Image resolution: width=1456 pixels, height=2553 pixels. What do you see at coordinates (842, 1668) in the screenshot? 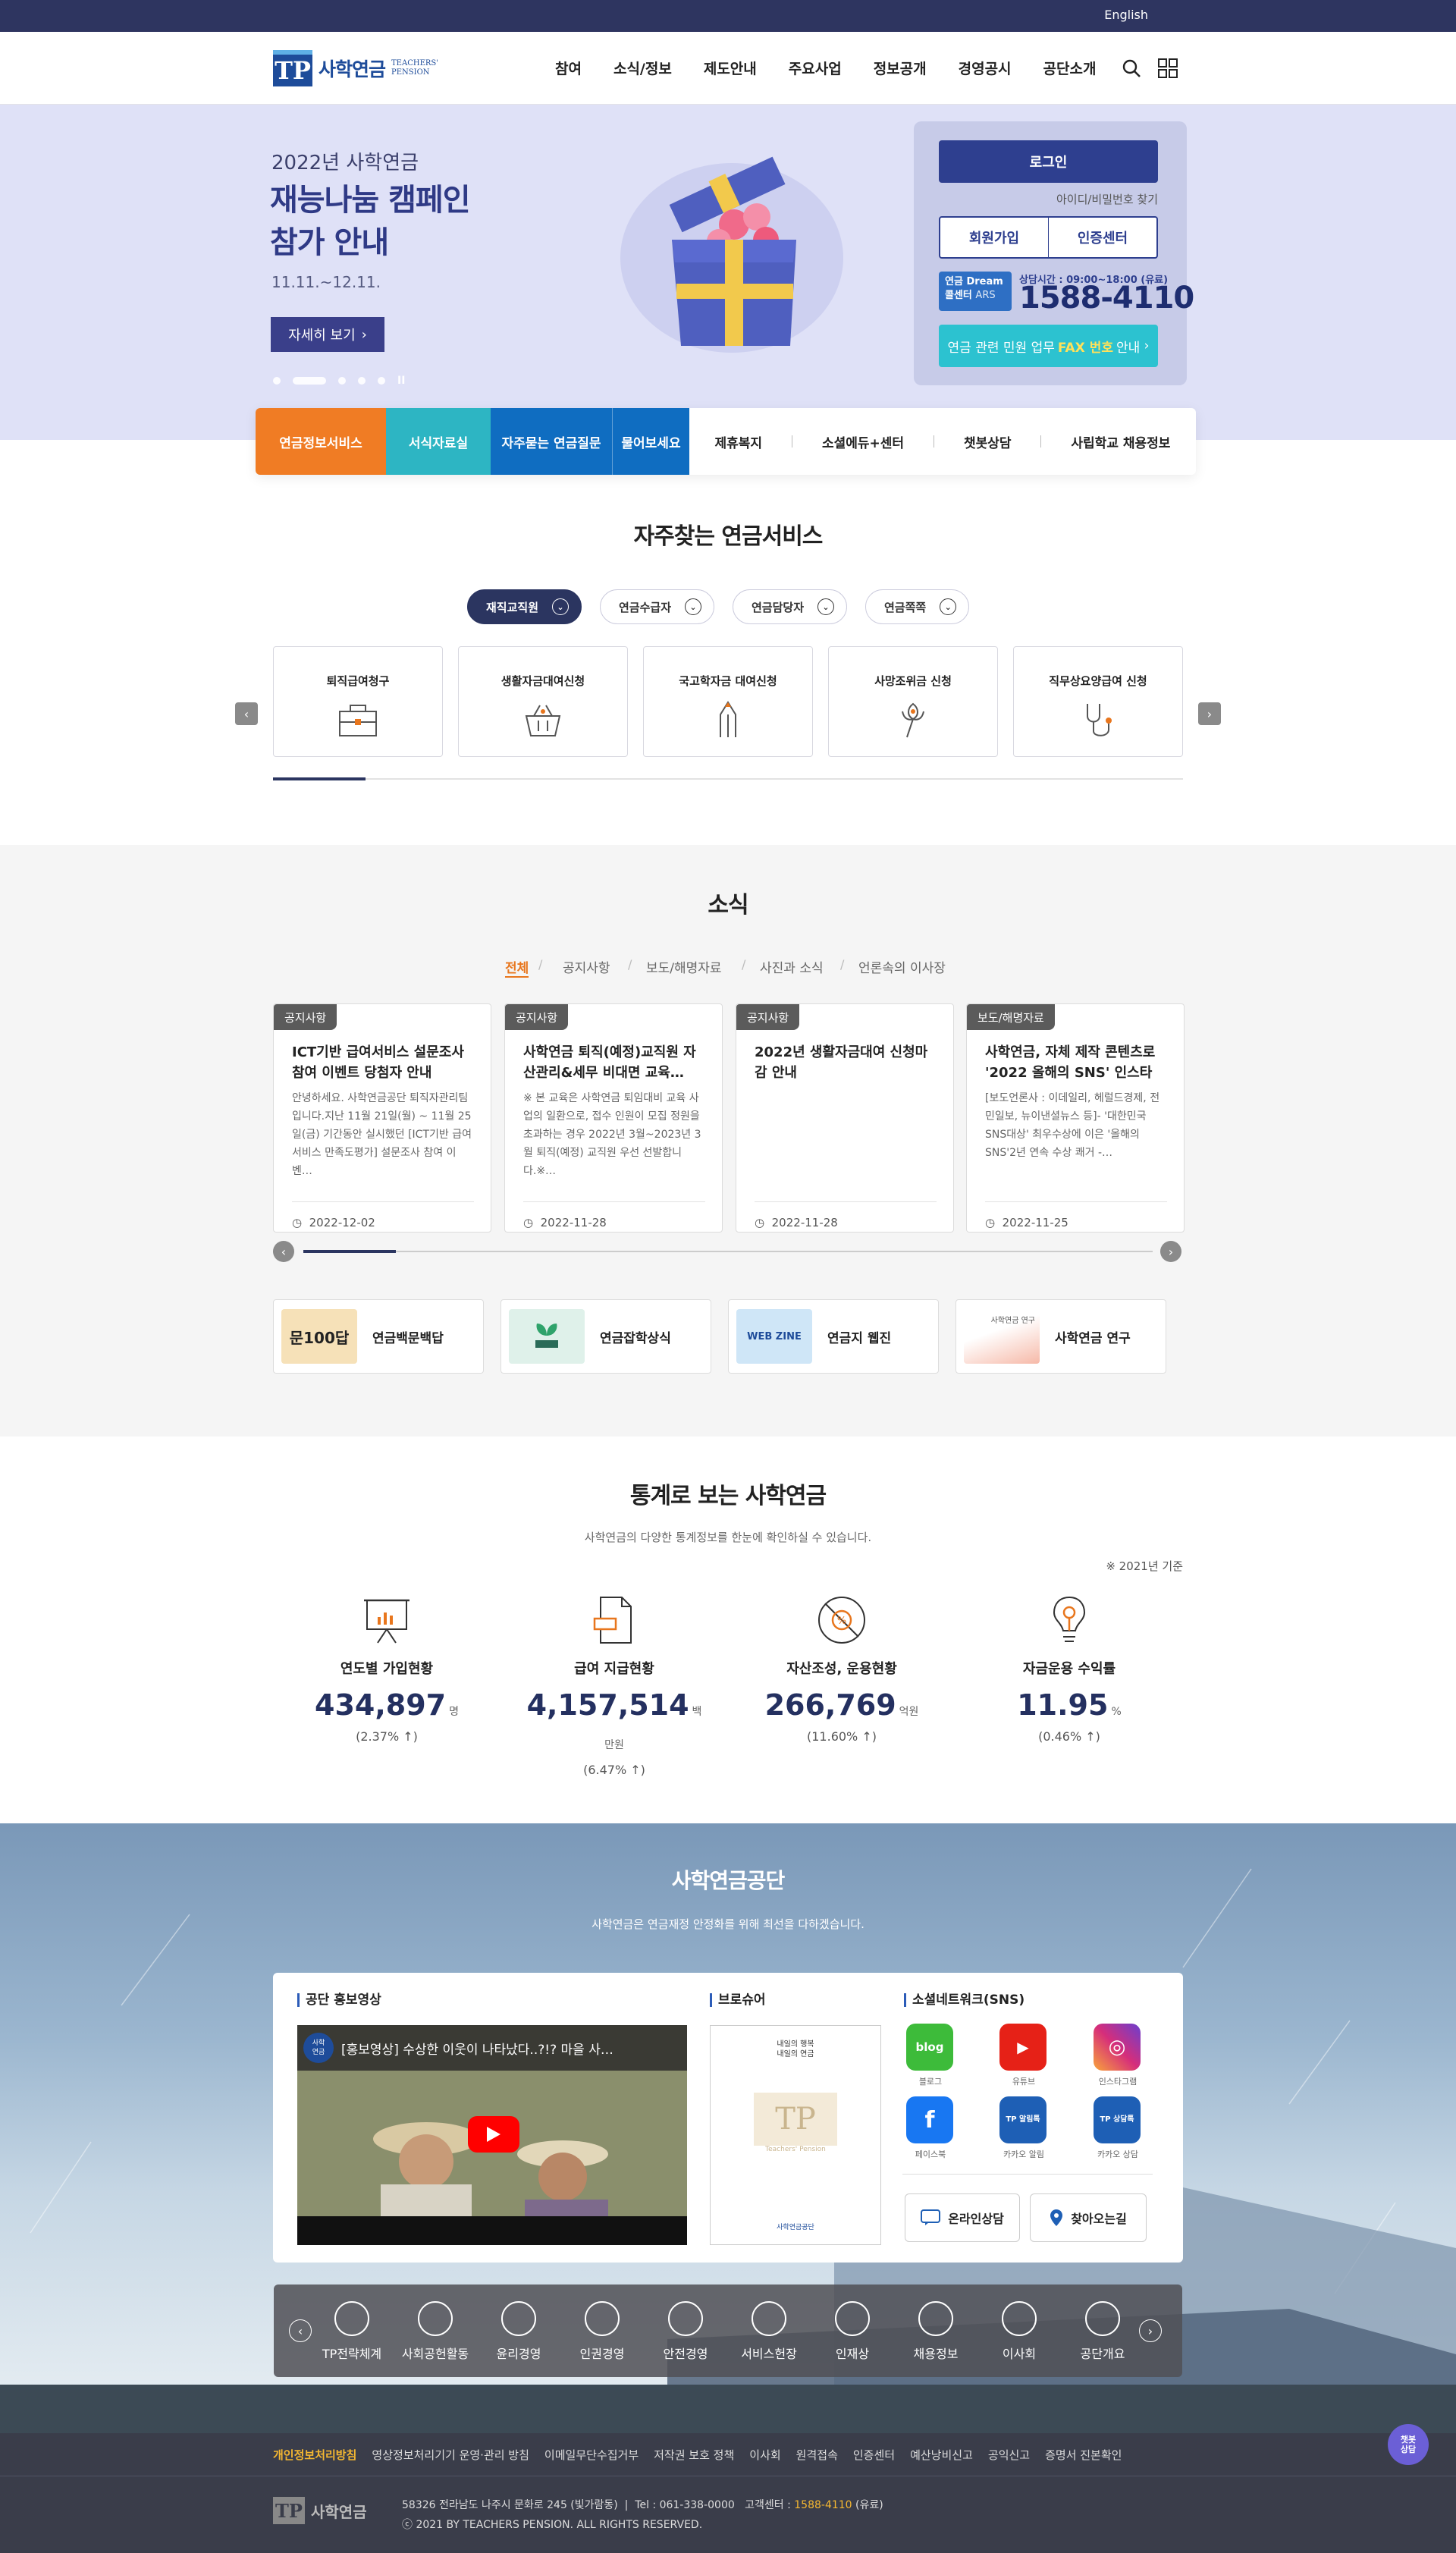
I see `stat-assets: % 자산조성, 운용현황 266,769 억원 (11.60% ↑)` at bounding box center [842, 1668].